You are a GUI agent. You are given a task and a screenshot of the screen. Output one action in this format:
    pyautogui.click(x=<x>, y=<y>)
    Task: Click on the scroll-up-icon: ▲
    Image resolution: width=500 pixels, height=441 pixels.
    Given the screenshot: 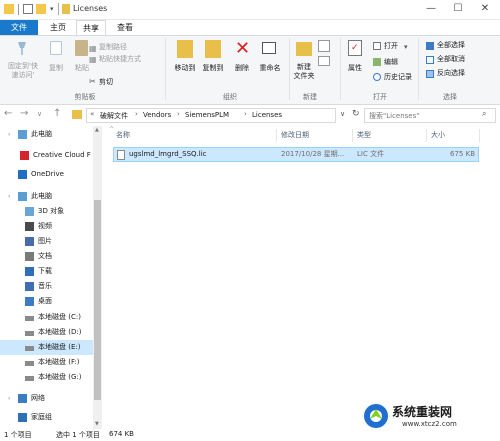 What is the action you would take?
    pyautogui.click(x=97, y=130)
    